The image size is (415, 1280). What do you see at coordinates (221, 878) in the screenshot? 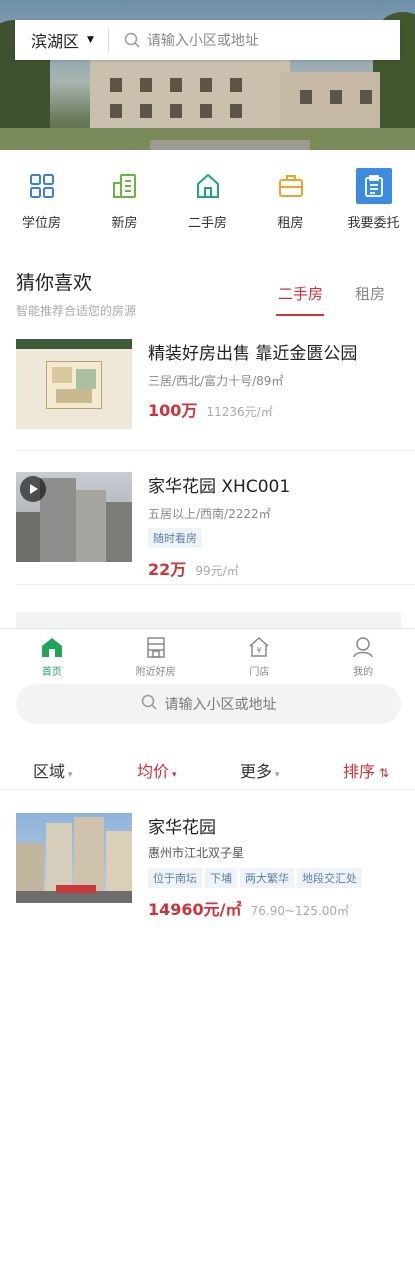
I see `community-tag: 下埔` at bounding box center [221, 878].